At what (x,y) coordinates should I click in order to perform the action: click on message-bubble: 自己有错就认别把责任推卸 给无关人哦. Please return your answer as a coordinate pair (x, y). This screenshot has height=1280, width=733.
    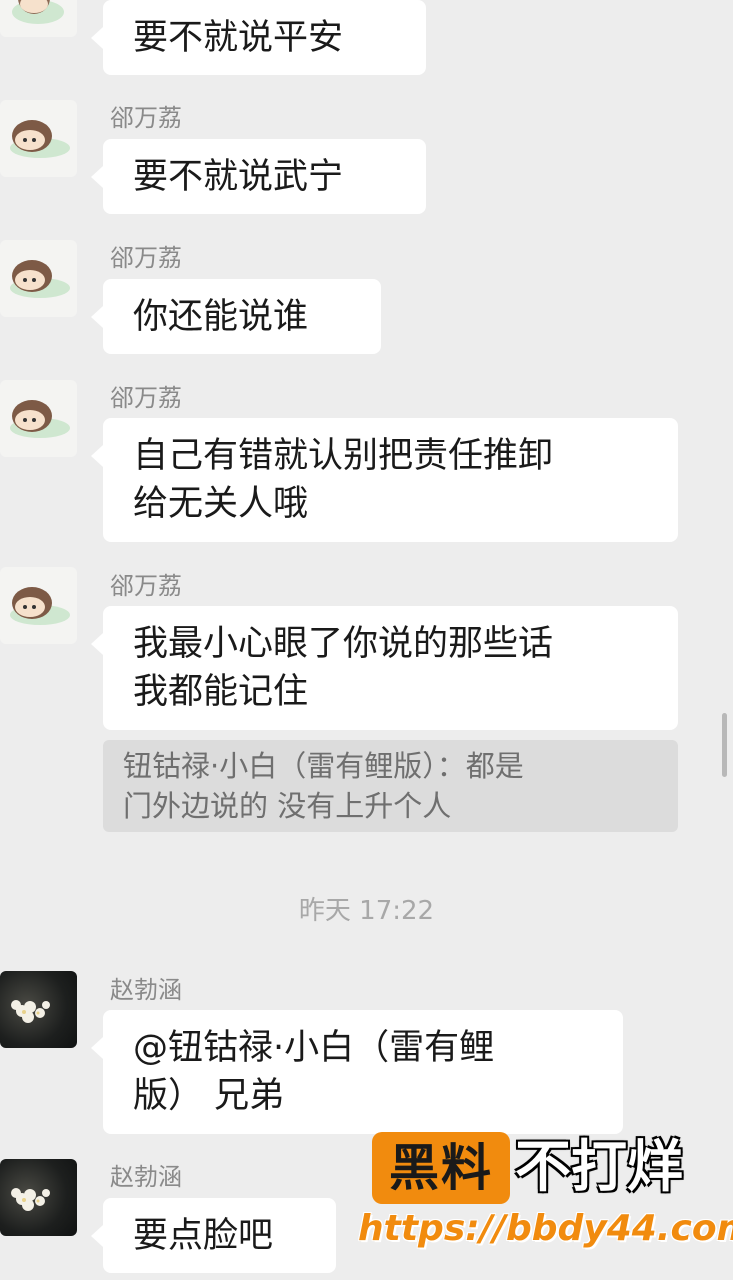
    Looking at the image, I should click on (384, 480).